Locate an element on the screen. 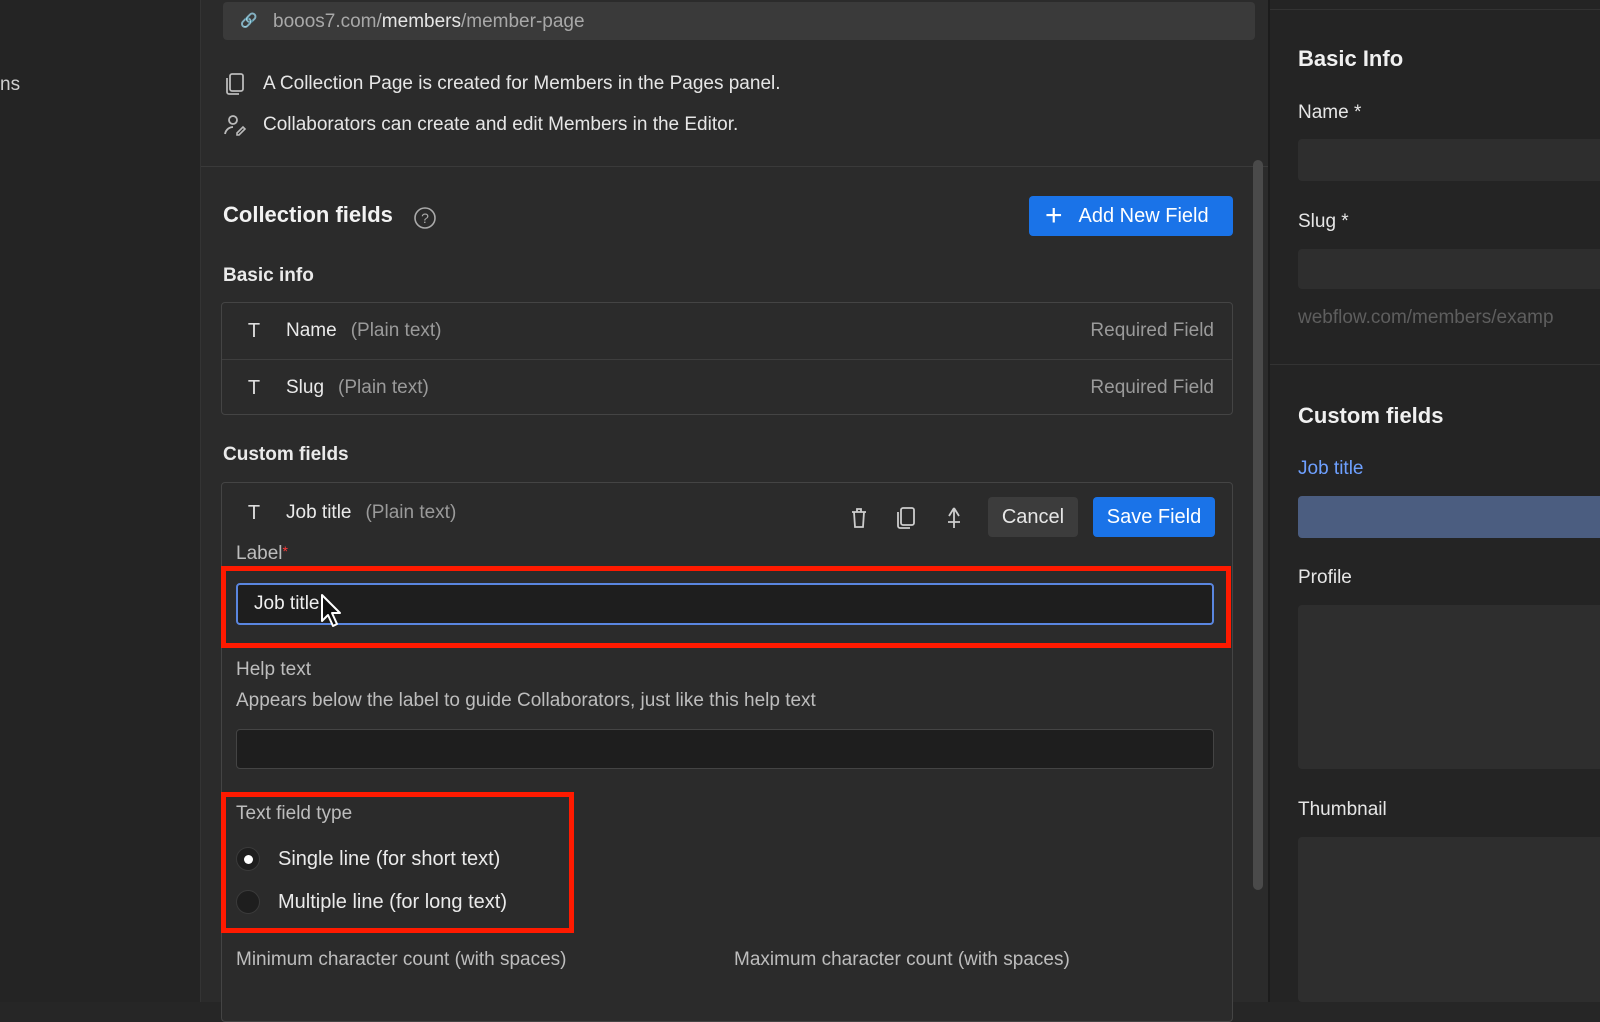  mouse-cursor-icon is located at coordinates (333, 614).